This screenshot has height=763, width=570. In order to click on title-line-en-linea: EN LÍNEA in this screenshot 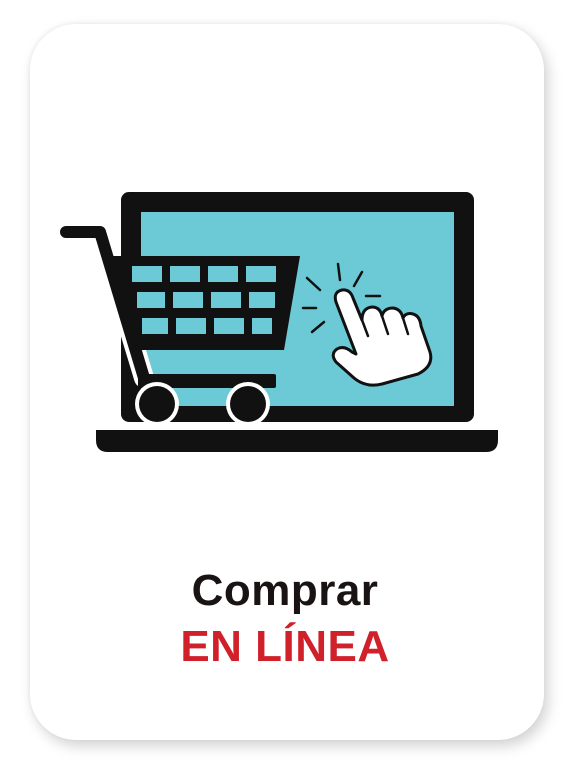, I will do `click(285, 646)`.